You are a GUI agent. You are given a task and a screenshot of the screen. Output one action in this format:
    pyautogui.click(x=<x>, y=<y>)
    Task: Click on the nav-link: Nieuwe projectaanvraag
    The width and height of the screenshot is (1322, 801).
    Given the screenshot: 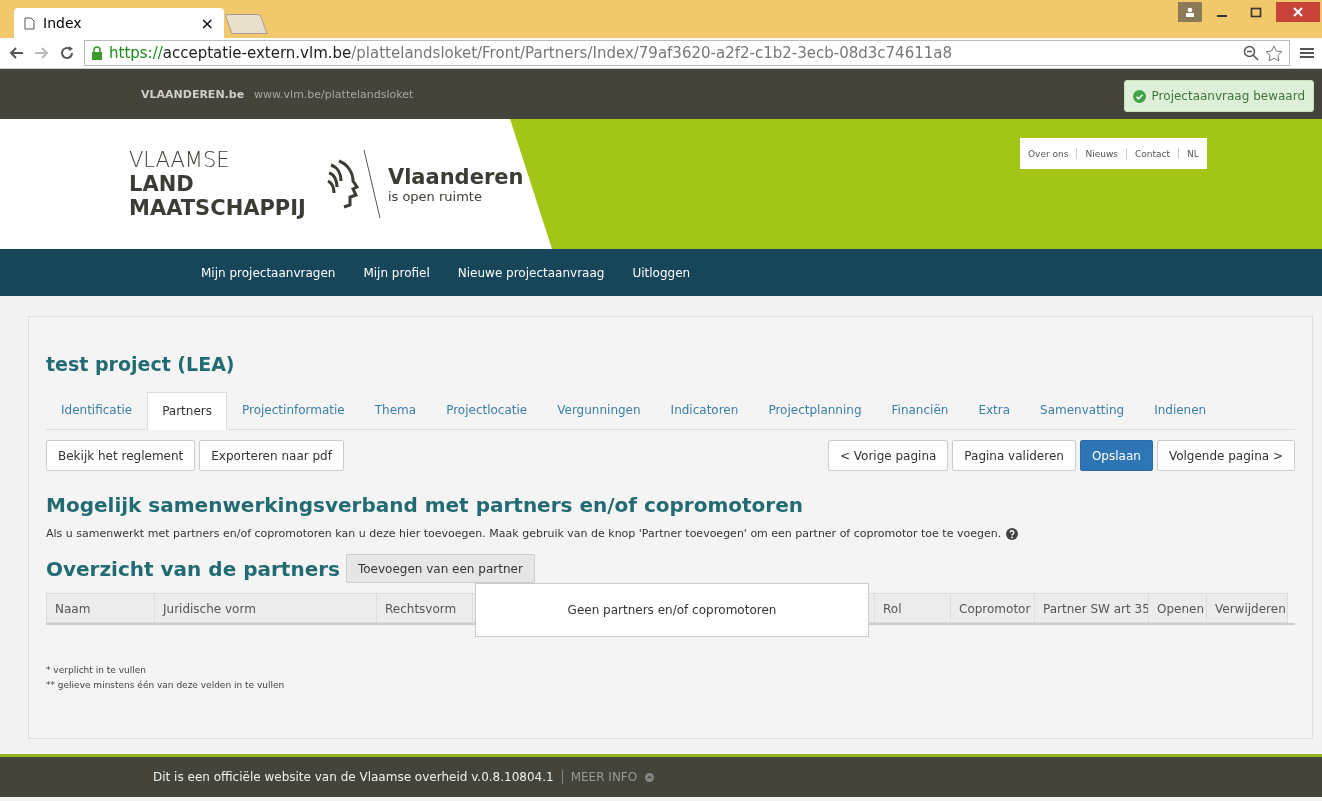 What is the action you would take?
    pyautogui.click(x=531, y=272)
    